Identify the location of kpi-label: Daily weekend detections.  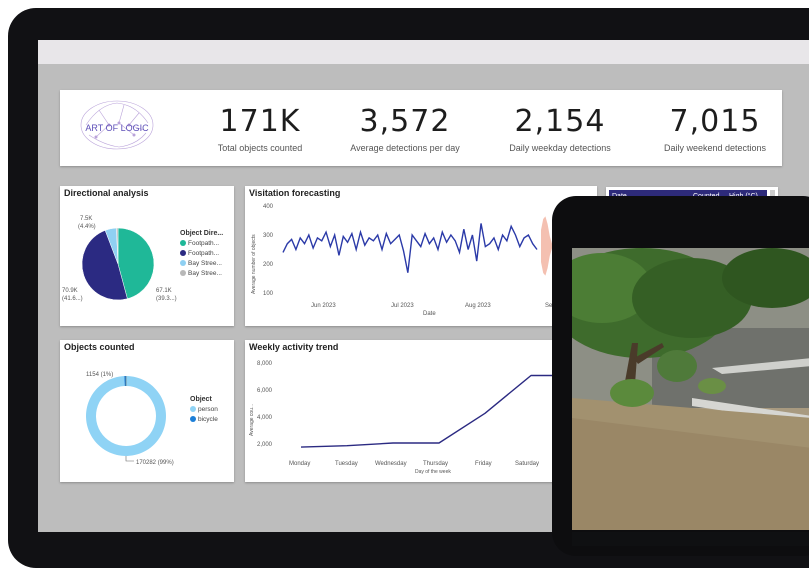
(715, 148).